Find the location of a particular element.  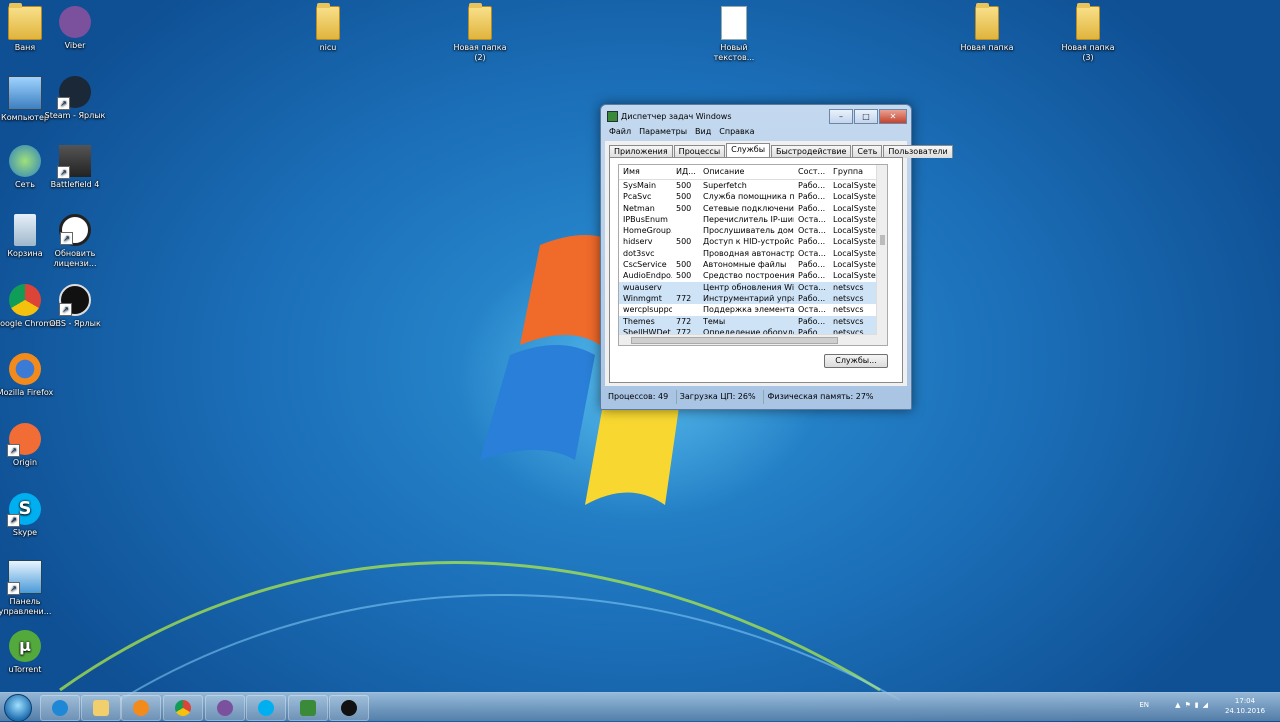

computer-icon is located at coordinates (25, 93).